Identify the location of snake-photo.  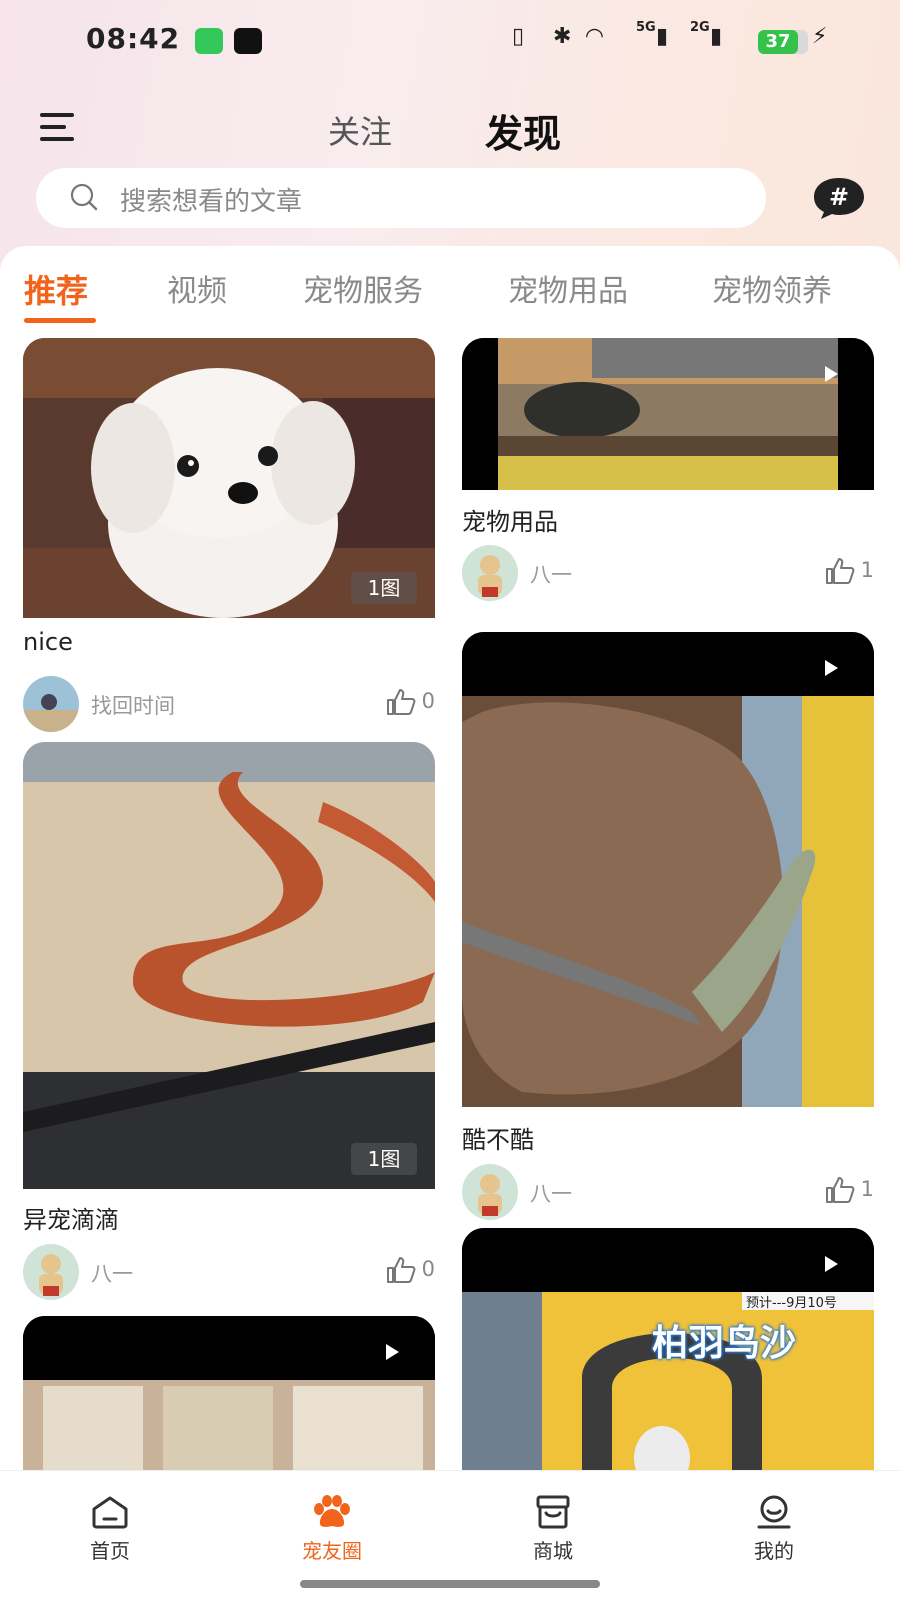
(229, 965).